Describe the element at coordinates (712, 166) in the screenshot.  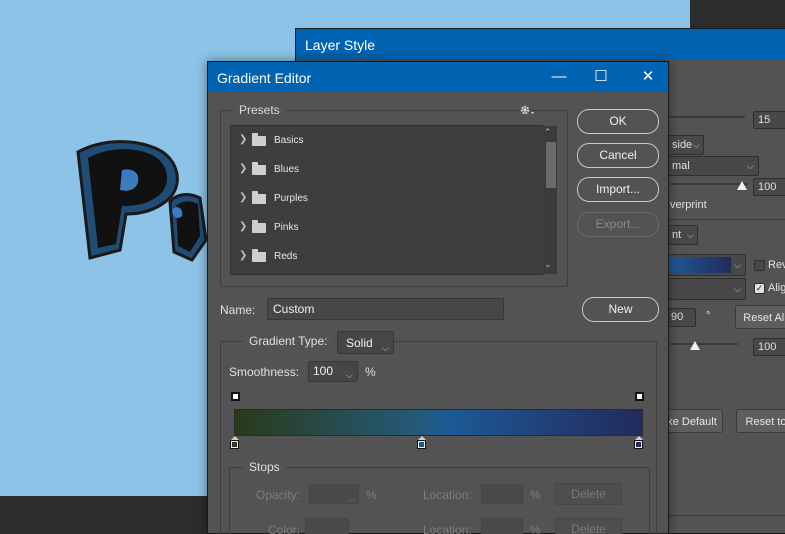
I see `blend-mode-select: mal ⌵` at that location.